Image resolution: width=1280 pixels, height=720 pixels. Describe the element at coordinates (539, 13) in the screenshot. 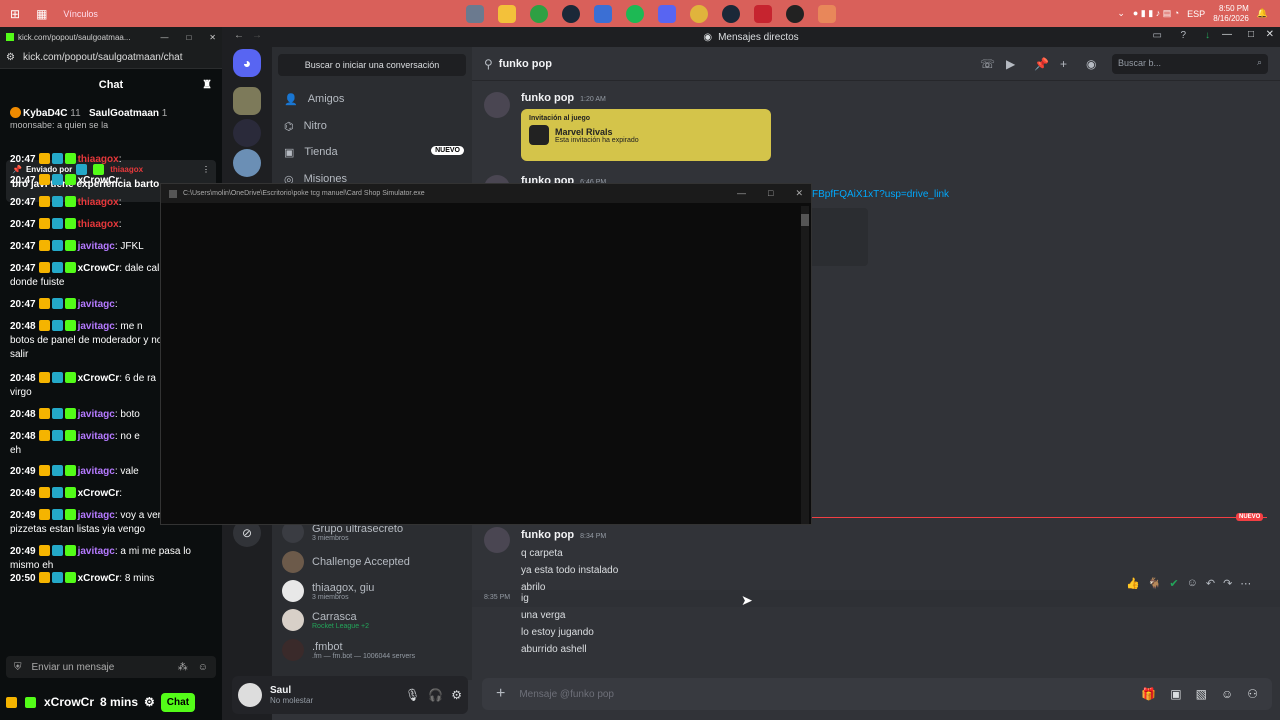

I see `xbox-app-icon` at that location.